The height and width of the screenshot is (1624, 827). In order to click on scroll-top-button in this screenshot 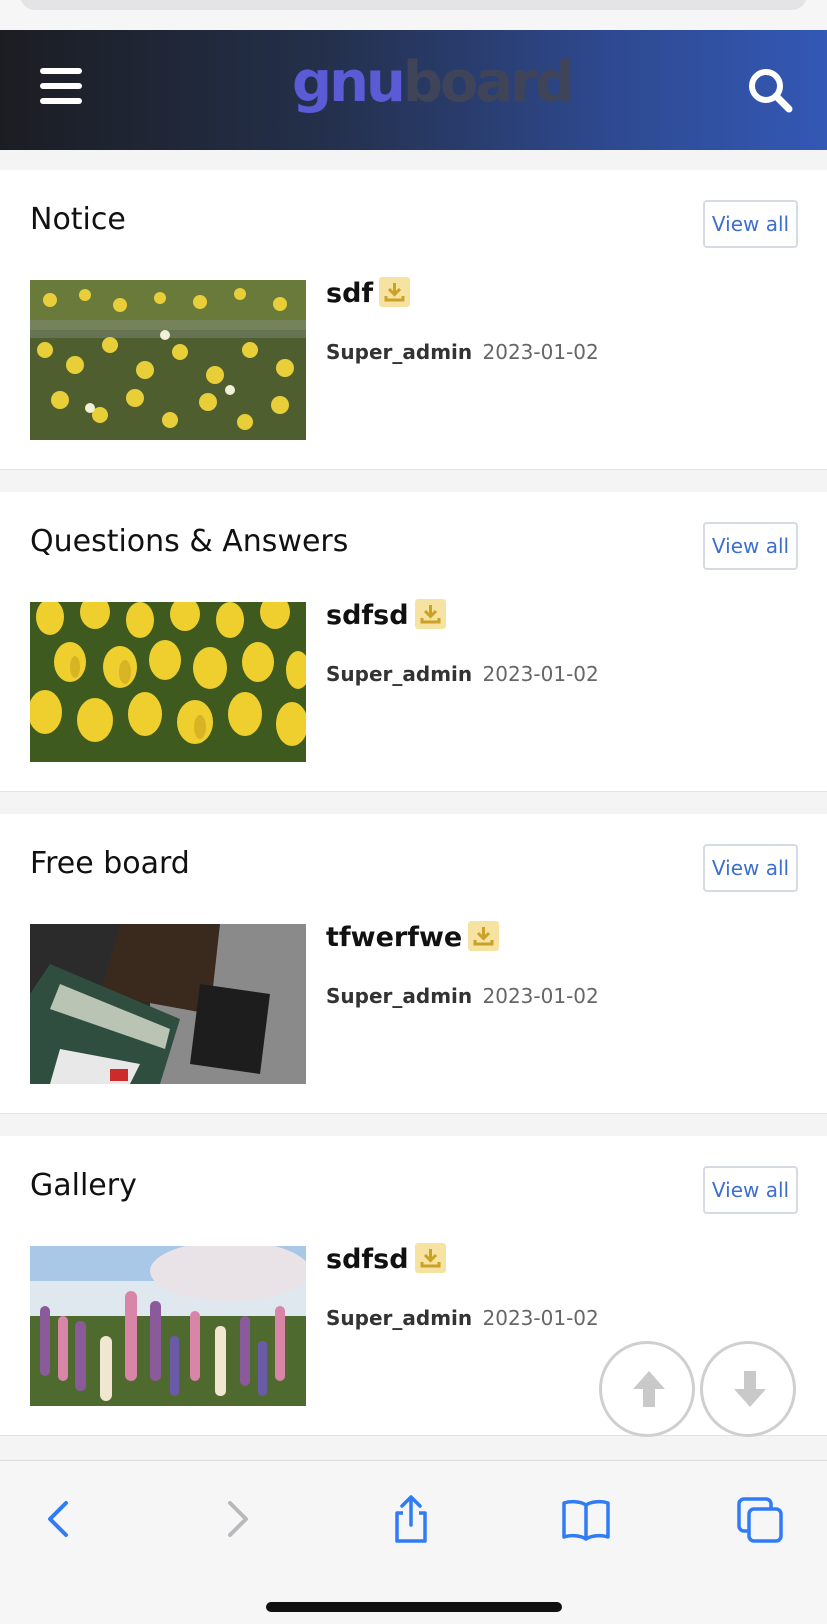, I will do `click(647, 1389)`.